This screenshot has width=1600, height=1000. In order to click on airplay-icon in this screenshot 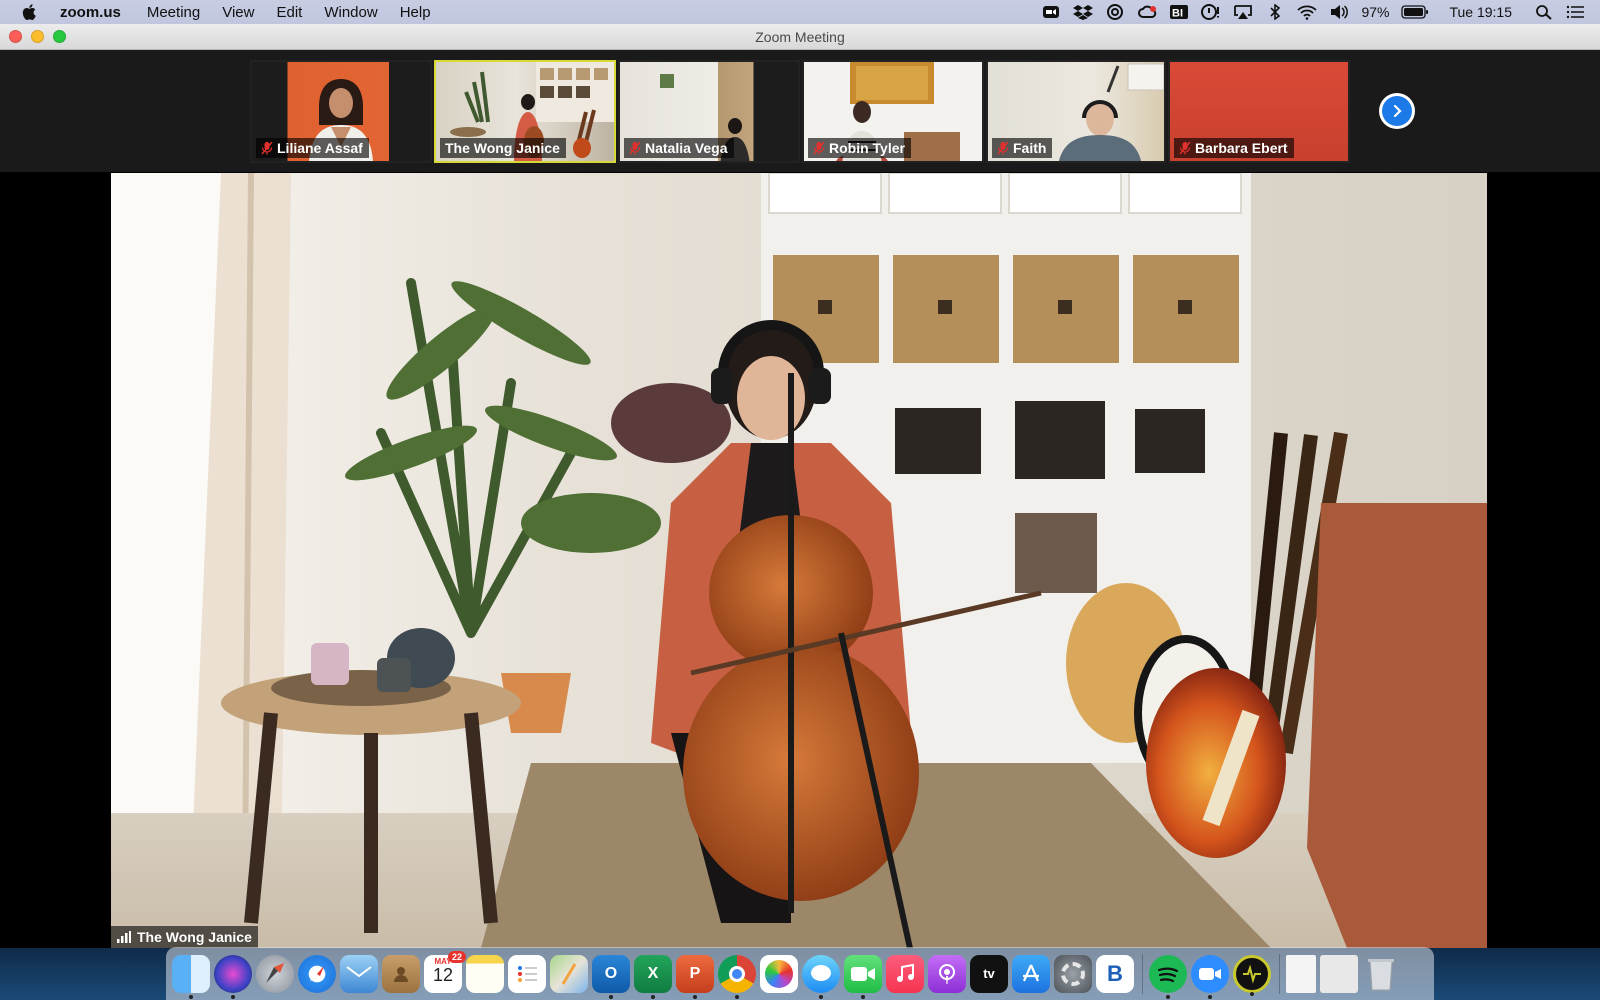, I will do `click(1243, 12)`.